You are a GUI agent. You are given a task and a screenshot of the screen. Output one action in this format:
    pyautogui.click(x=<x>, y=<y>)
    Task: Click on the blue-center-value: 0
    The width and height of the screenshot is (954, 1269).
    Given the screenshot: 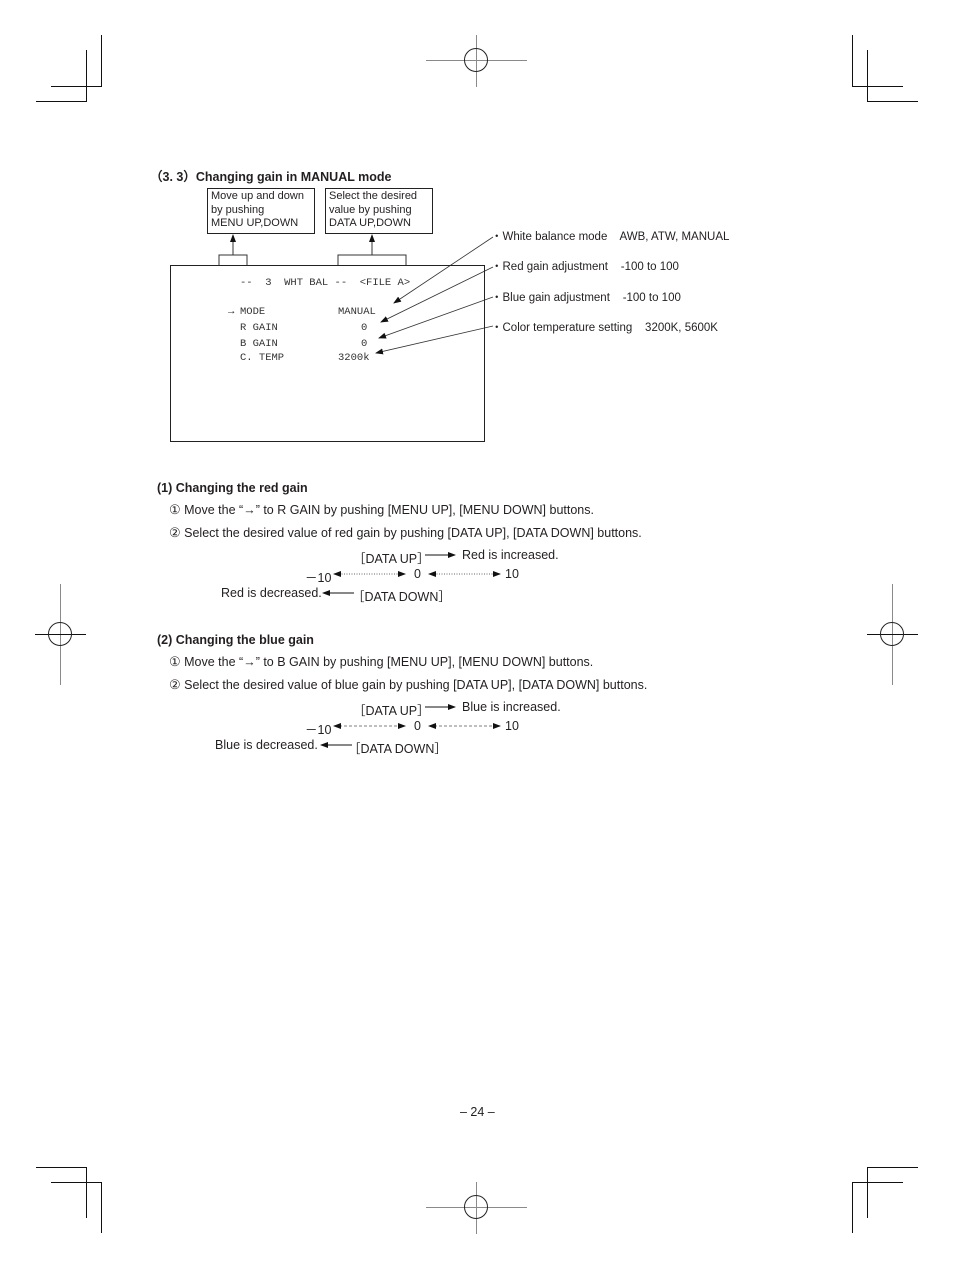 What is the action you would take?
    pyautogui.click(x=417, y=726)
    